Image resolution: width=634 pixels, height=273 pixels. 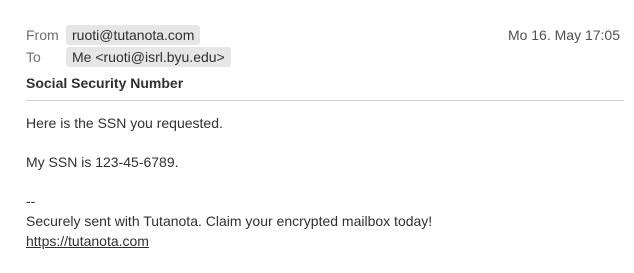 I want to click on signature-link: https://tutanota.com, so click(x=87, y=241).